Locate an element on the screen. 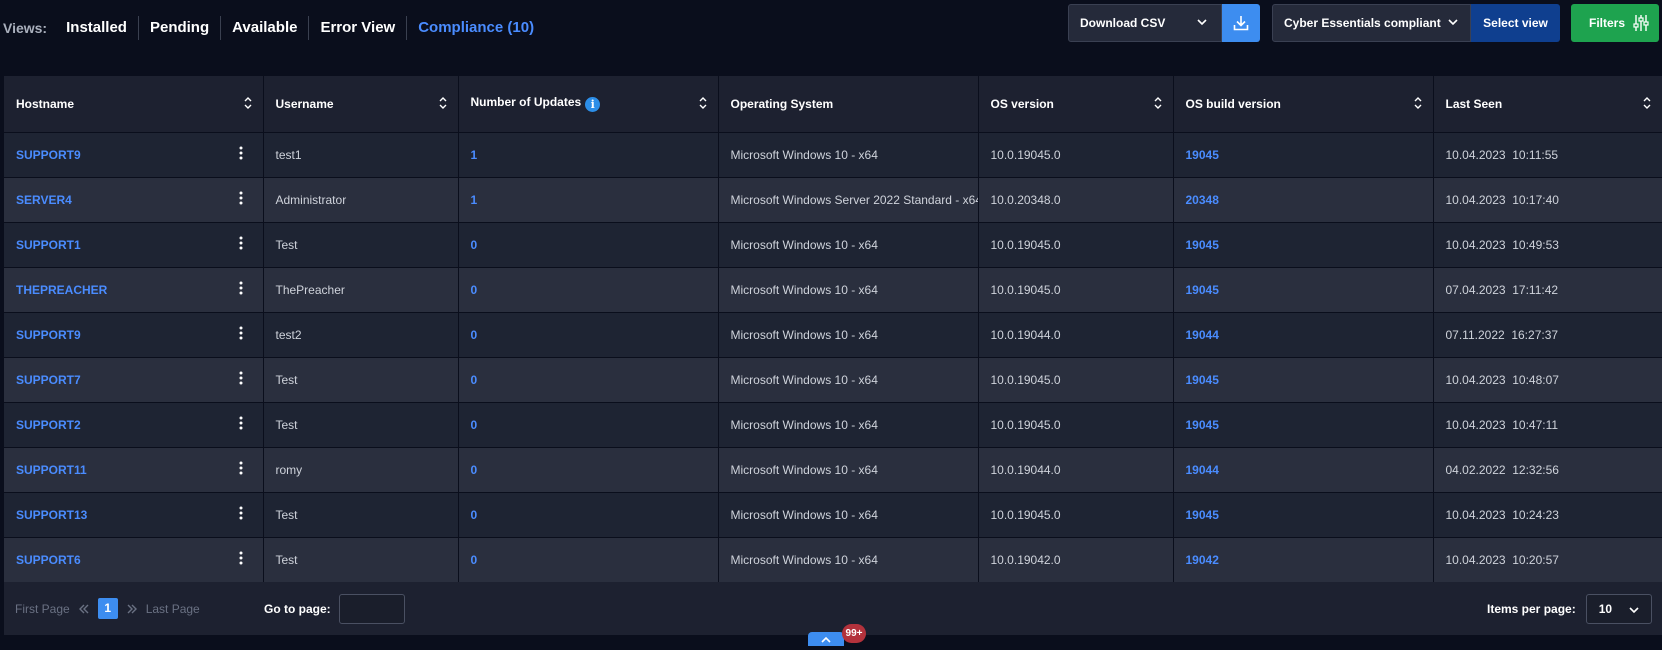 The width and height of the screenshot is (1662, 650). cell-last-seen: 10.04.2023 10:24:23 is located at coordinates (1547, 514).